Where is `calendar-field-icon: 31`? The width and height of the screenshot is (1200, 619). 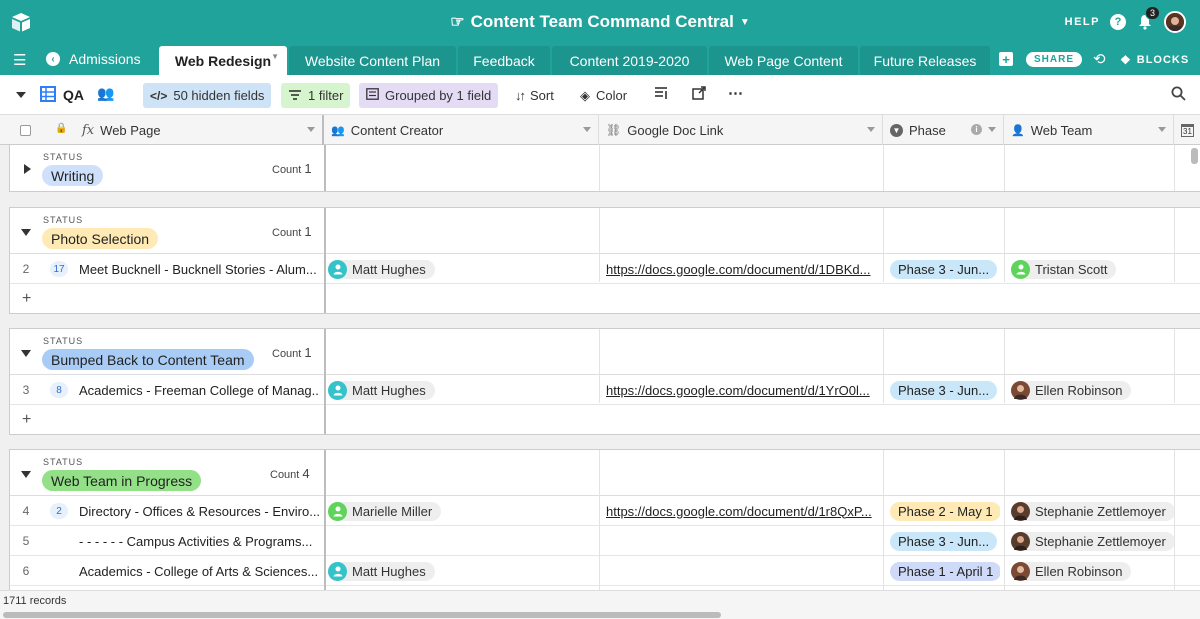
calendar-field-icon: 31 is located at coordinates (1187, 130).